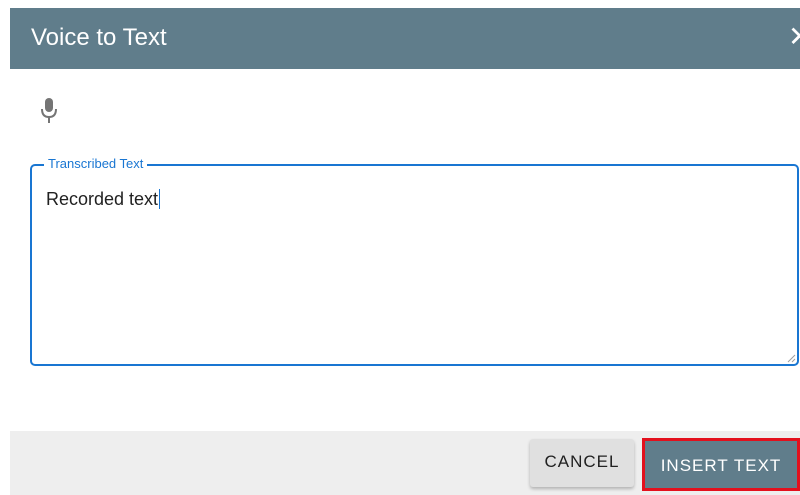  I want to click on cancel-button: CANCEL, so click(582, 463).